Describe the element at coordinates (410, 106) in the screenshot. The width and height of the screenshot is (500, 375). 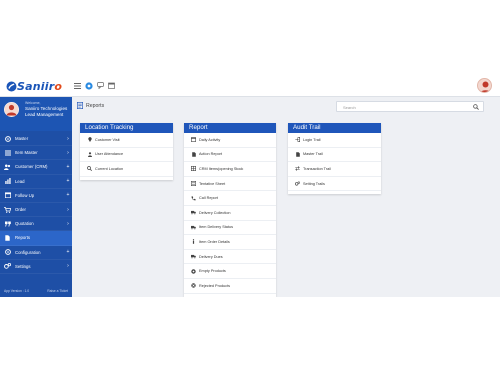
I see `search-box: Search` at that location.